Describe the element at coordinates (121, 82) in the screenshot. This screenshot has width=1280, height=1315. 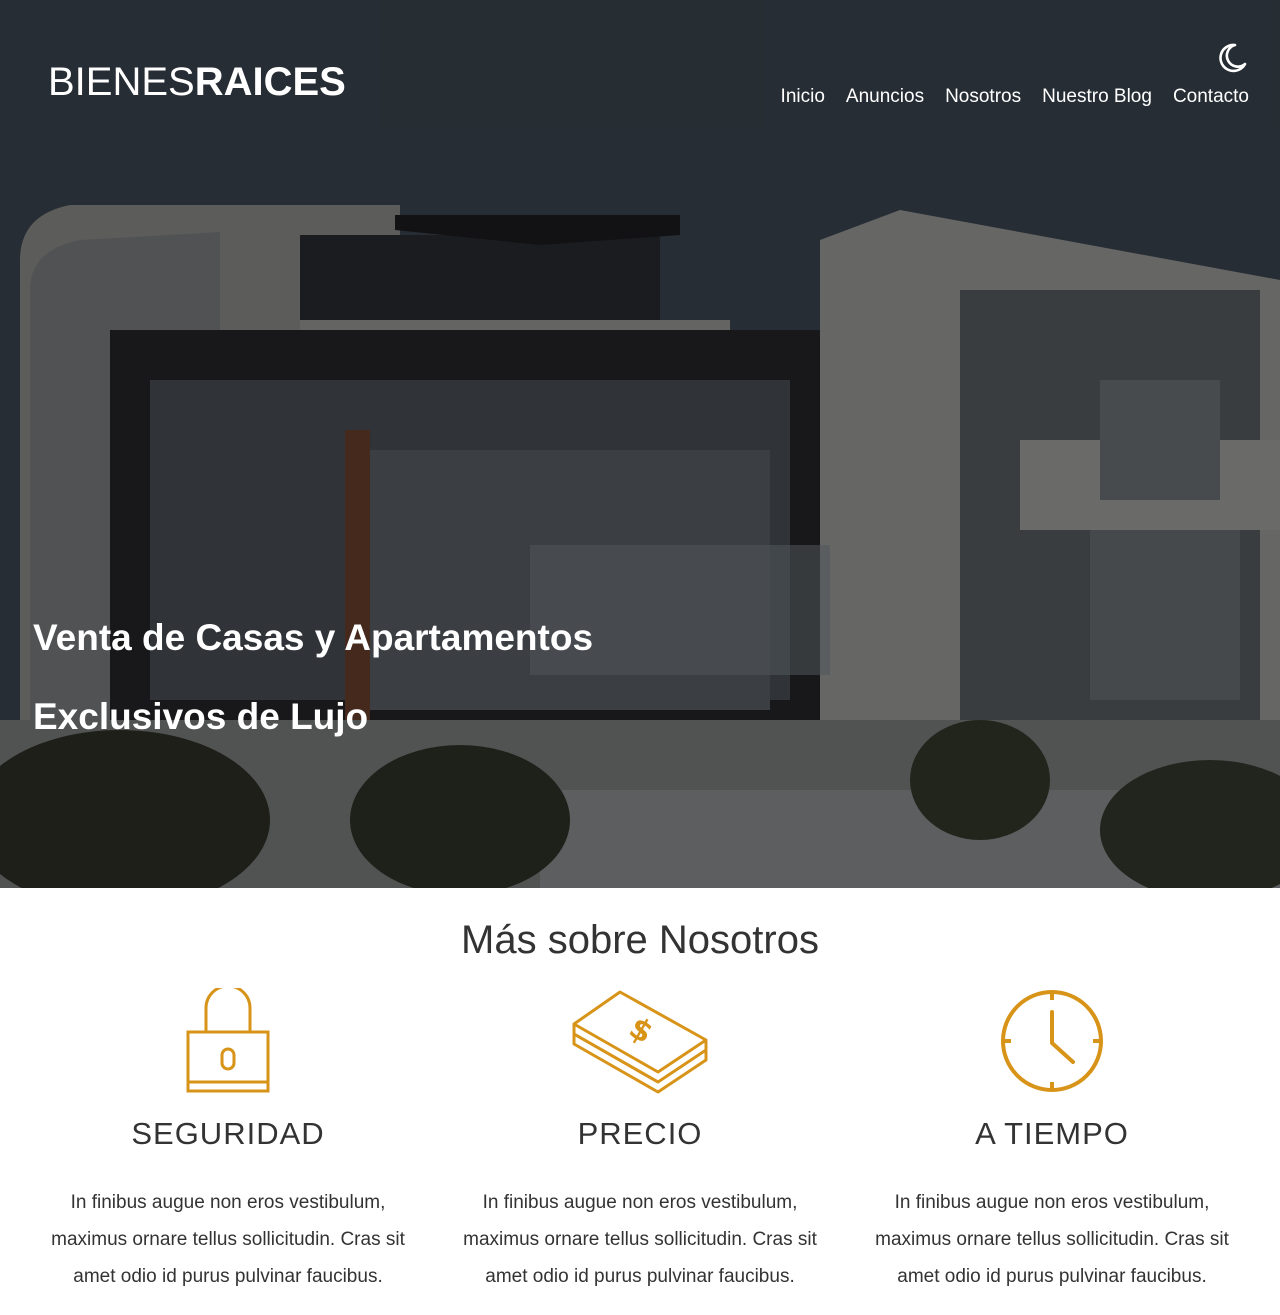
I see `logo-text-light: BIENES` at that location.